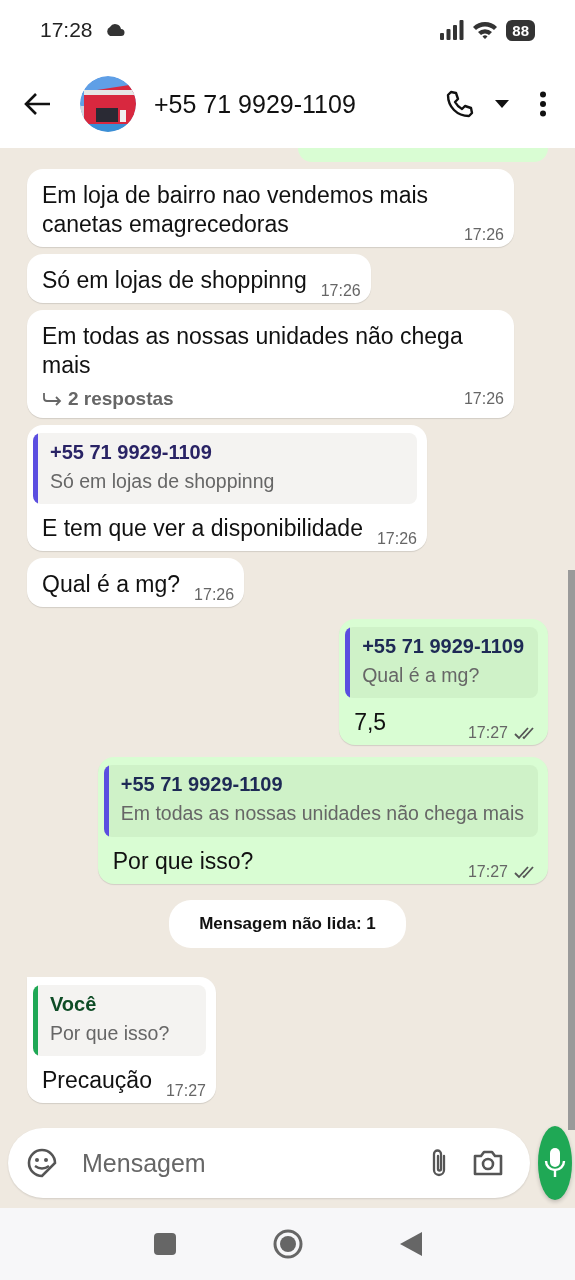 The height and width of the screenshot is (1280, 575). I want to click on quoted-message: +55 71 9929-1109 Só em lojas de shoppinng, so click(225, 468).